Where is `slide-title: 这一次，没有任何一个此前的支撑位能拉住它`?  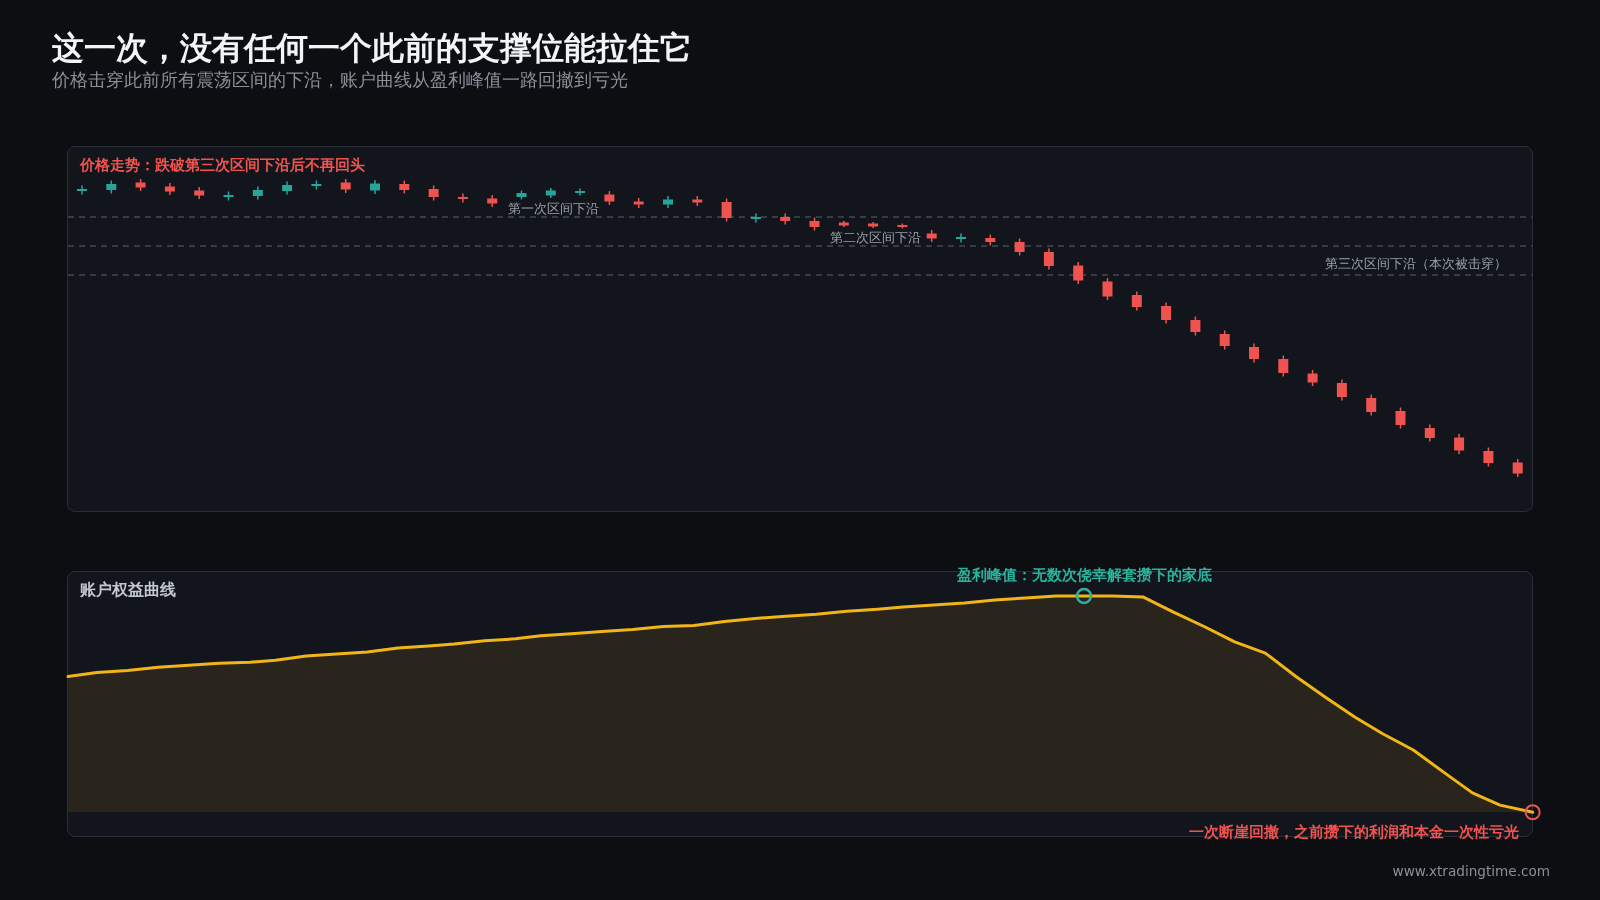
slide-title: 这一次，没有任何一个此前的支撑位能拉住它 is located at coordinates (372, 48).